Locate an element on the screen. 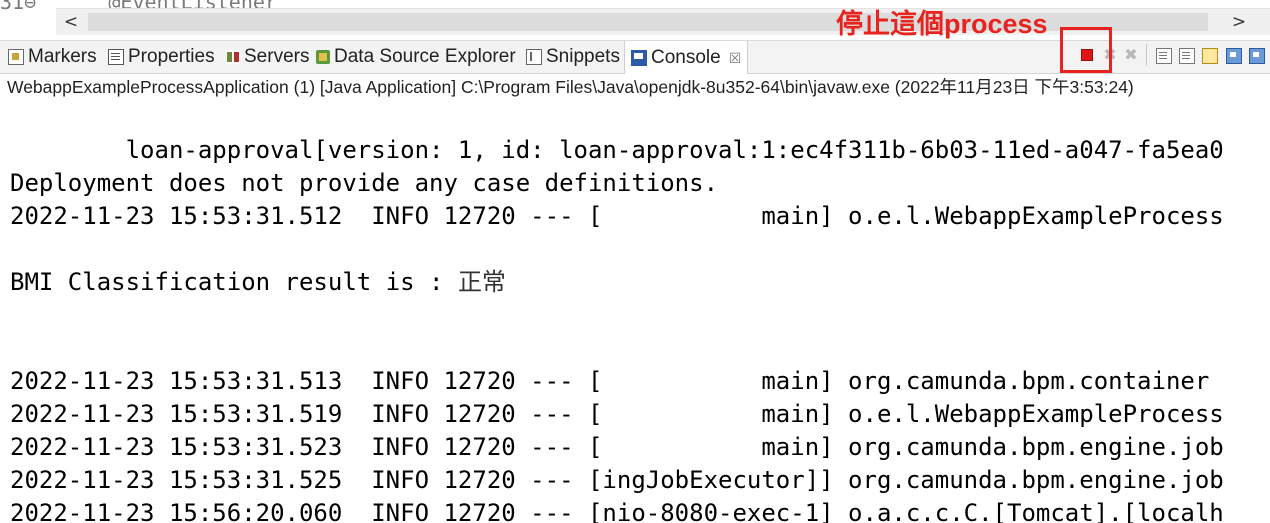 The image size is (1270, 523). scroll-right-arrow-icon: > is located at coordinates (1239, 22).